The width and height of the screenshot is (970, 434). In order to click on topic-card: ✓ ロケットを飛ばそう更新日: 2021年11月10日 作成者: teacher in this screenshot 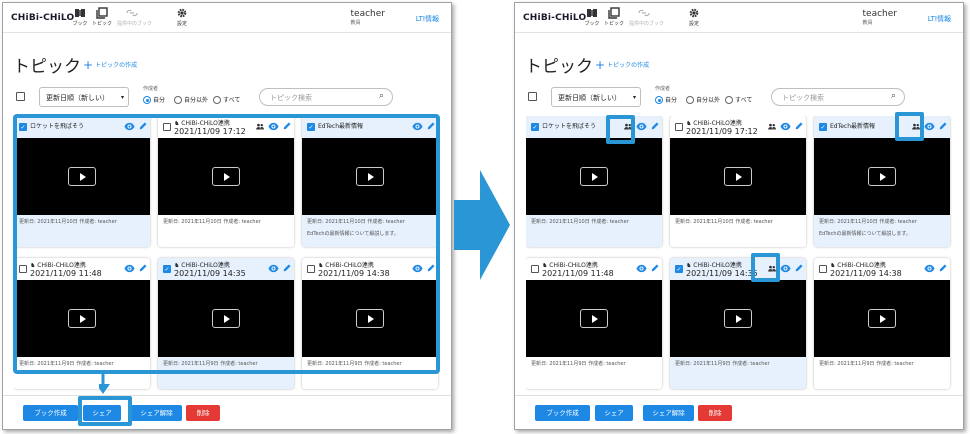, I will do `click(594, 181)`.